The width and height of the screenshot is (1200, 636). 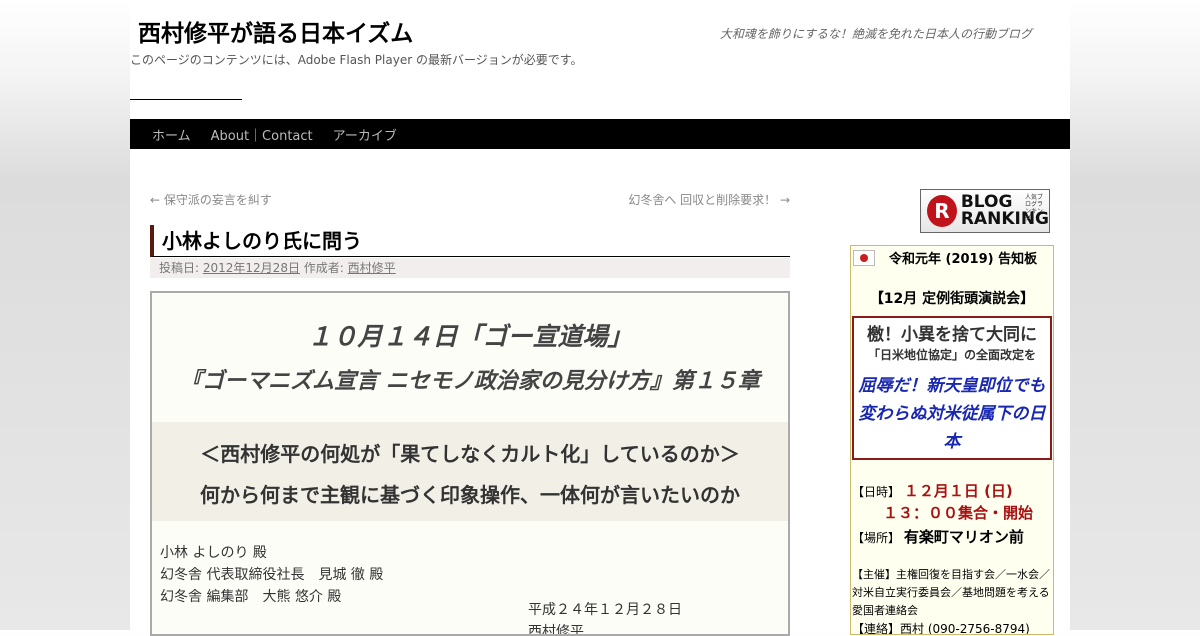 I want to click on place-value: 有楽町マリオン前, so click(x=963, y=537).